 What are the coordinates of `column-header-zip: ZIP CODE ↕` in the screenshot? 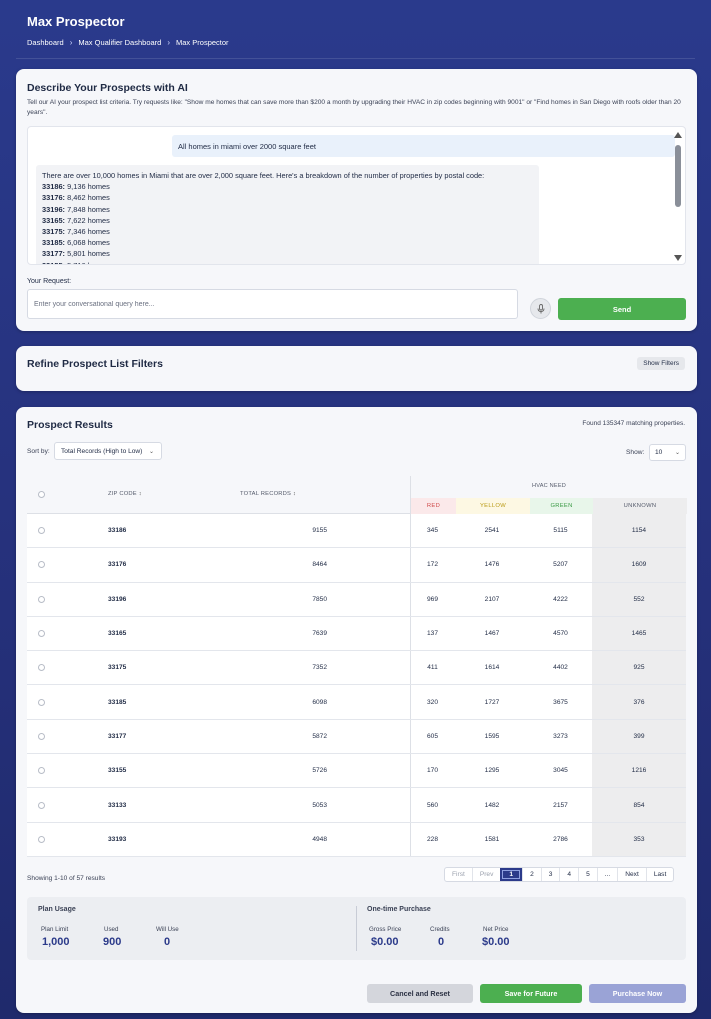 It's located at (125, 494).